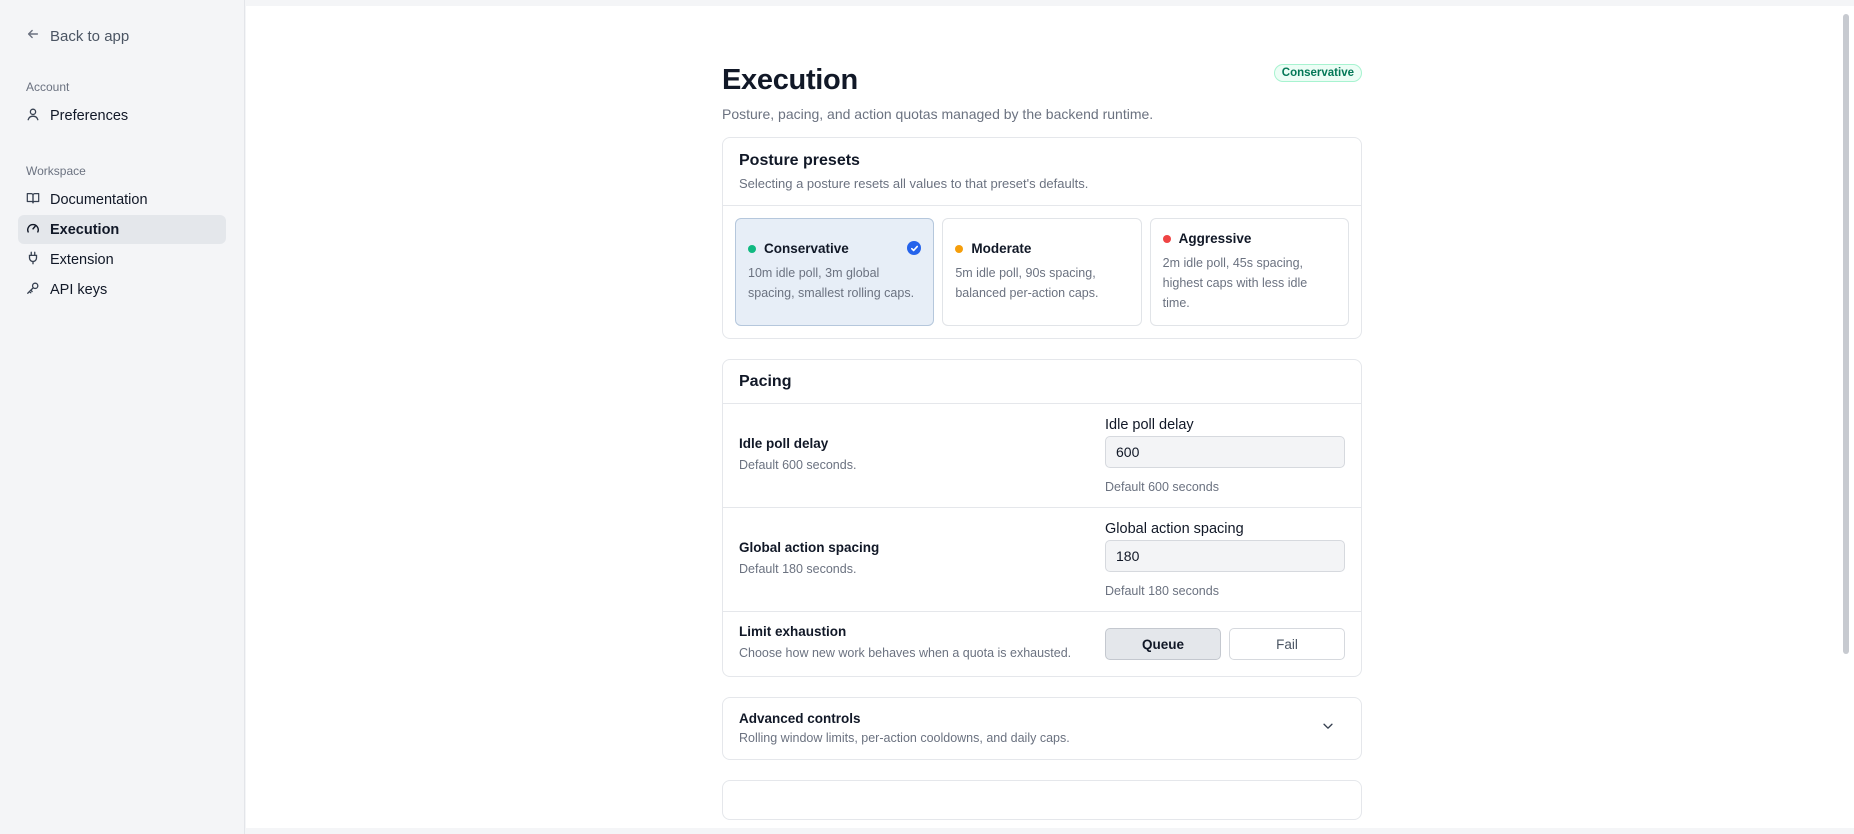 The width and height of the screenshot is (1854, 834). Describe the element at coordinates (33, 230) in the screenshot. I see `gauge-icon` at that location.